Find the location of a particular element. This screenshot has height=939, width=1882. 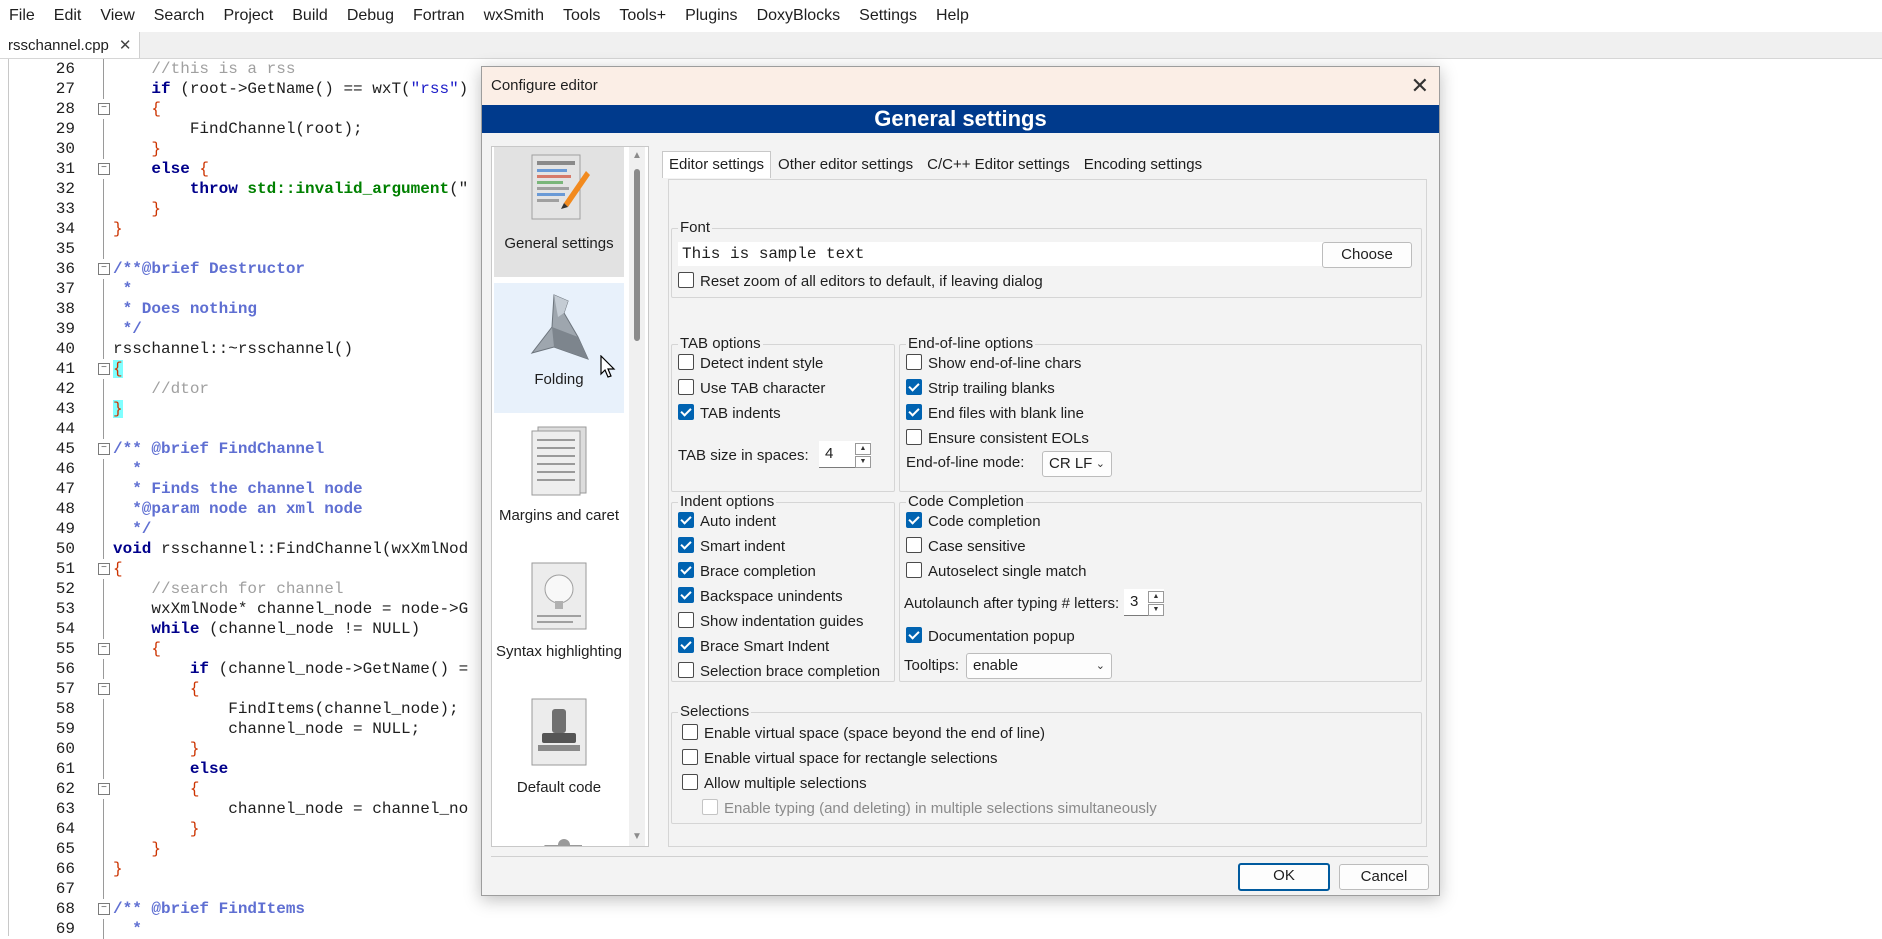

option-case-sensitive: Case sensitive is located at coordinates (966, 547).